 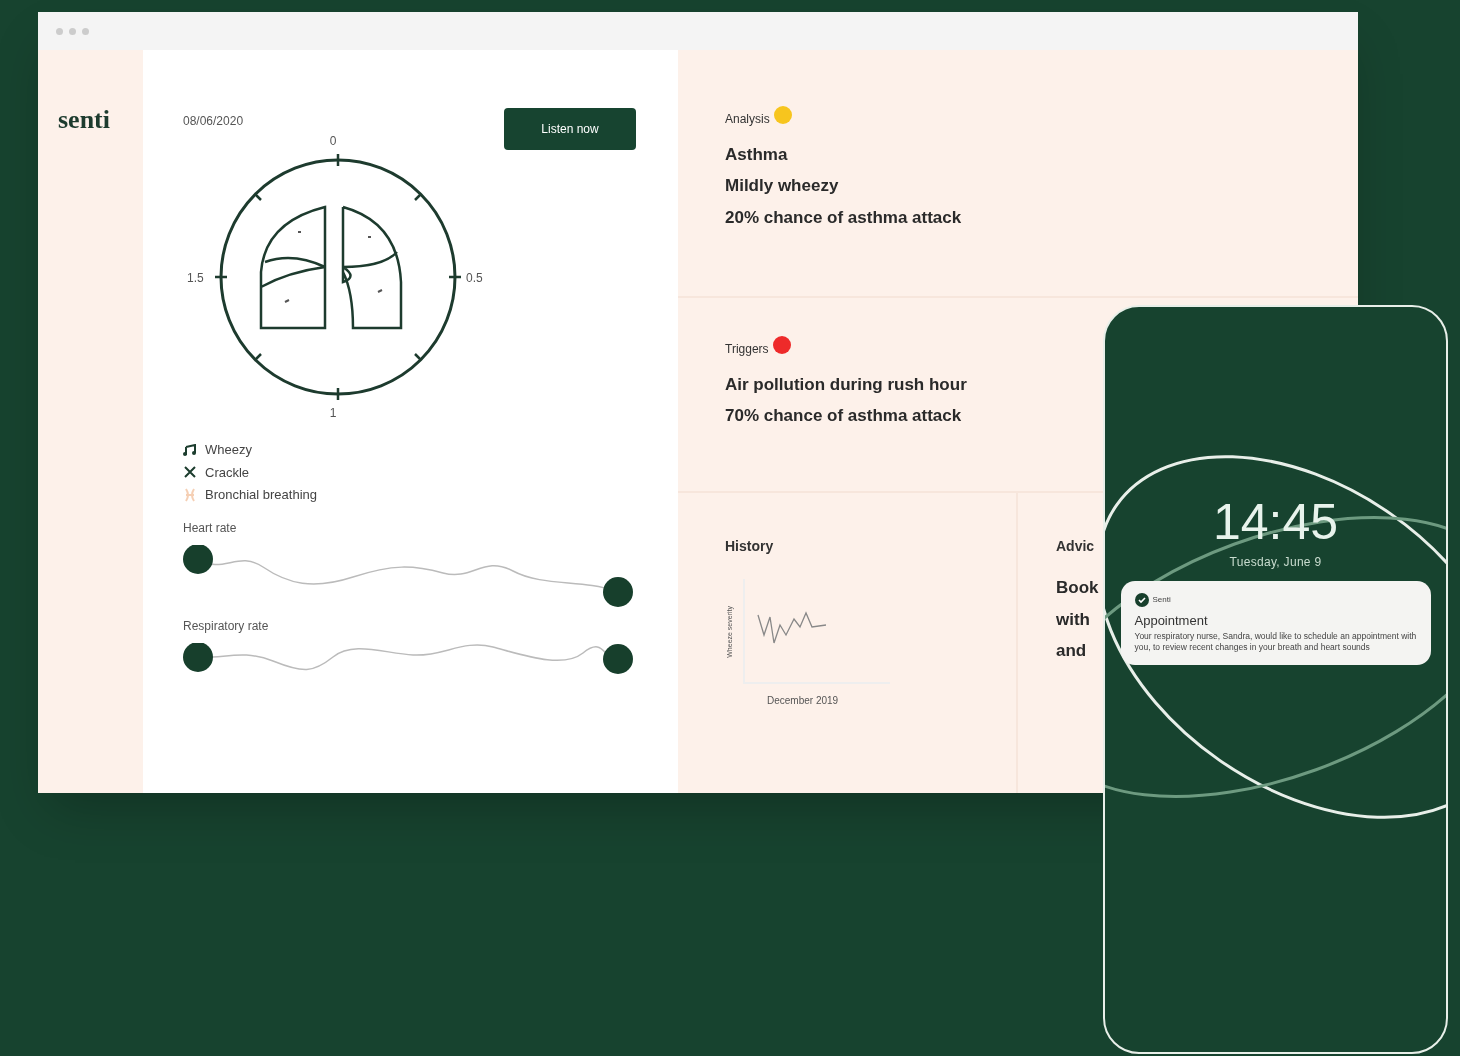 I want to click on finding-text: 20% chance of asthma attack, so click(x=844, y=217).